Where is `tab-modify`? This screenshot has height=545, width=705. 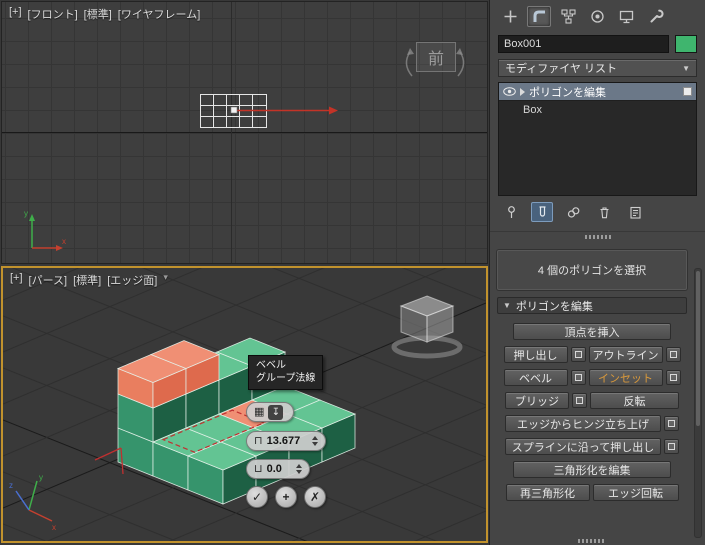
tab-modify is located at coordinates (539, 16).